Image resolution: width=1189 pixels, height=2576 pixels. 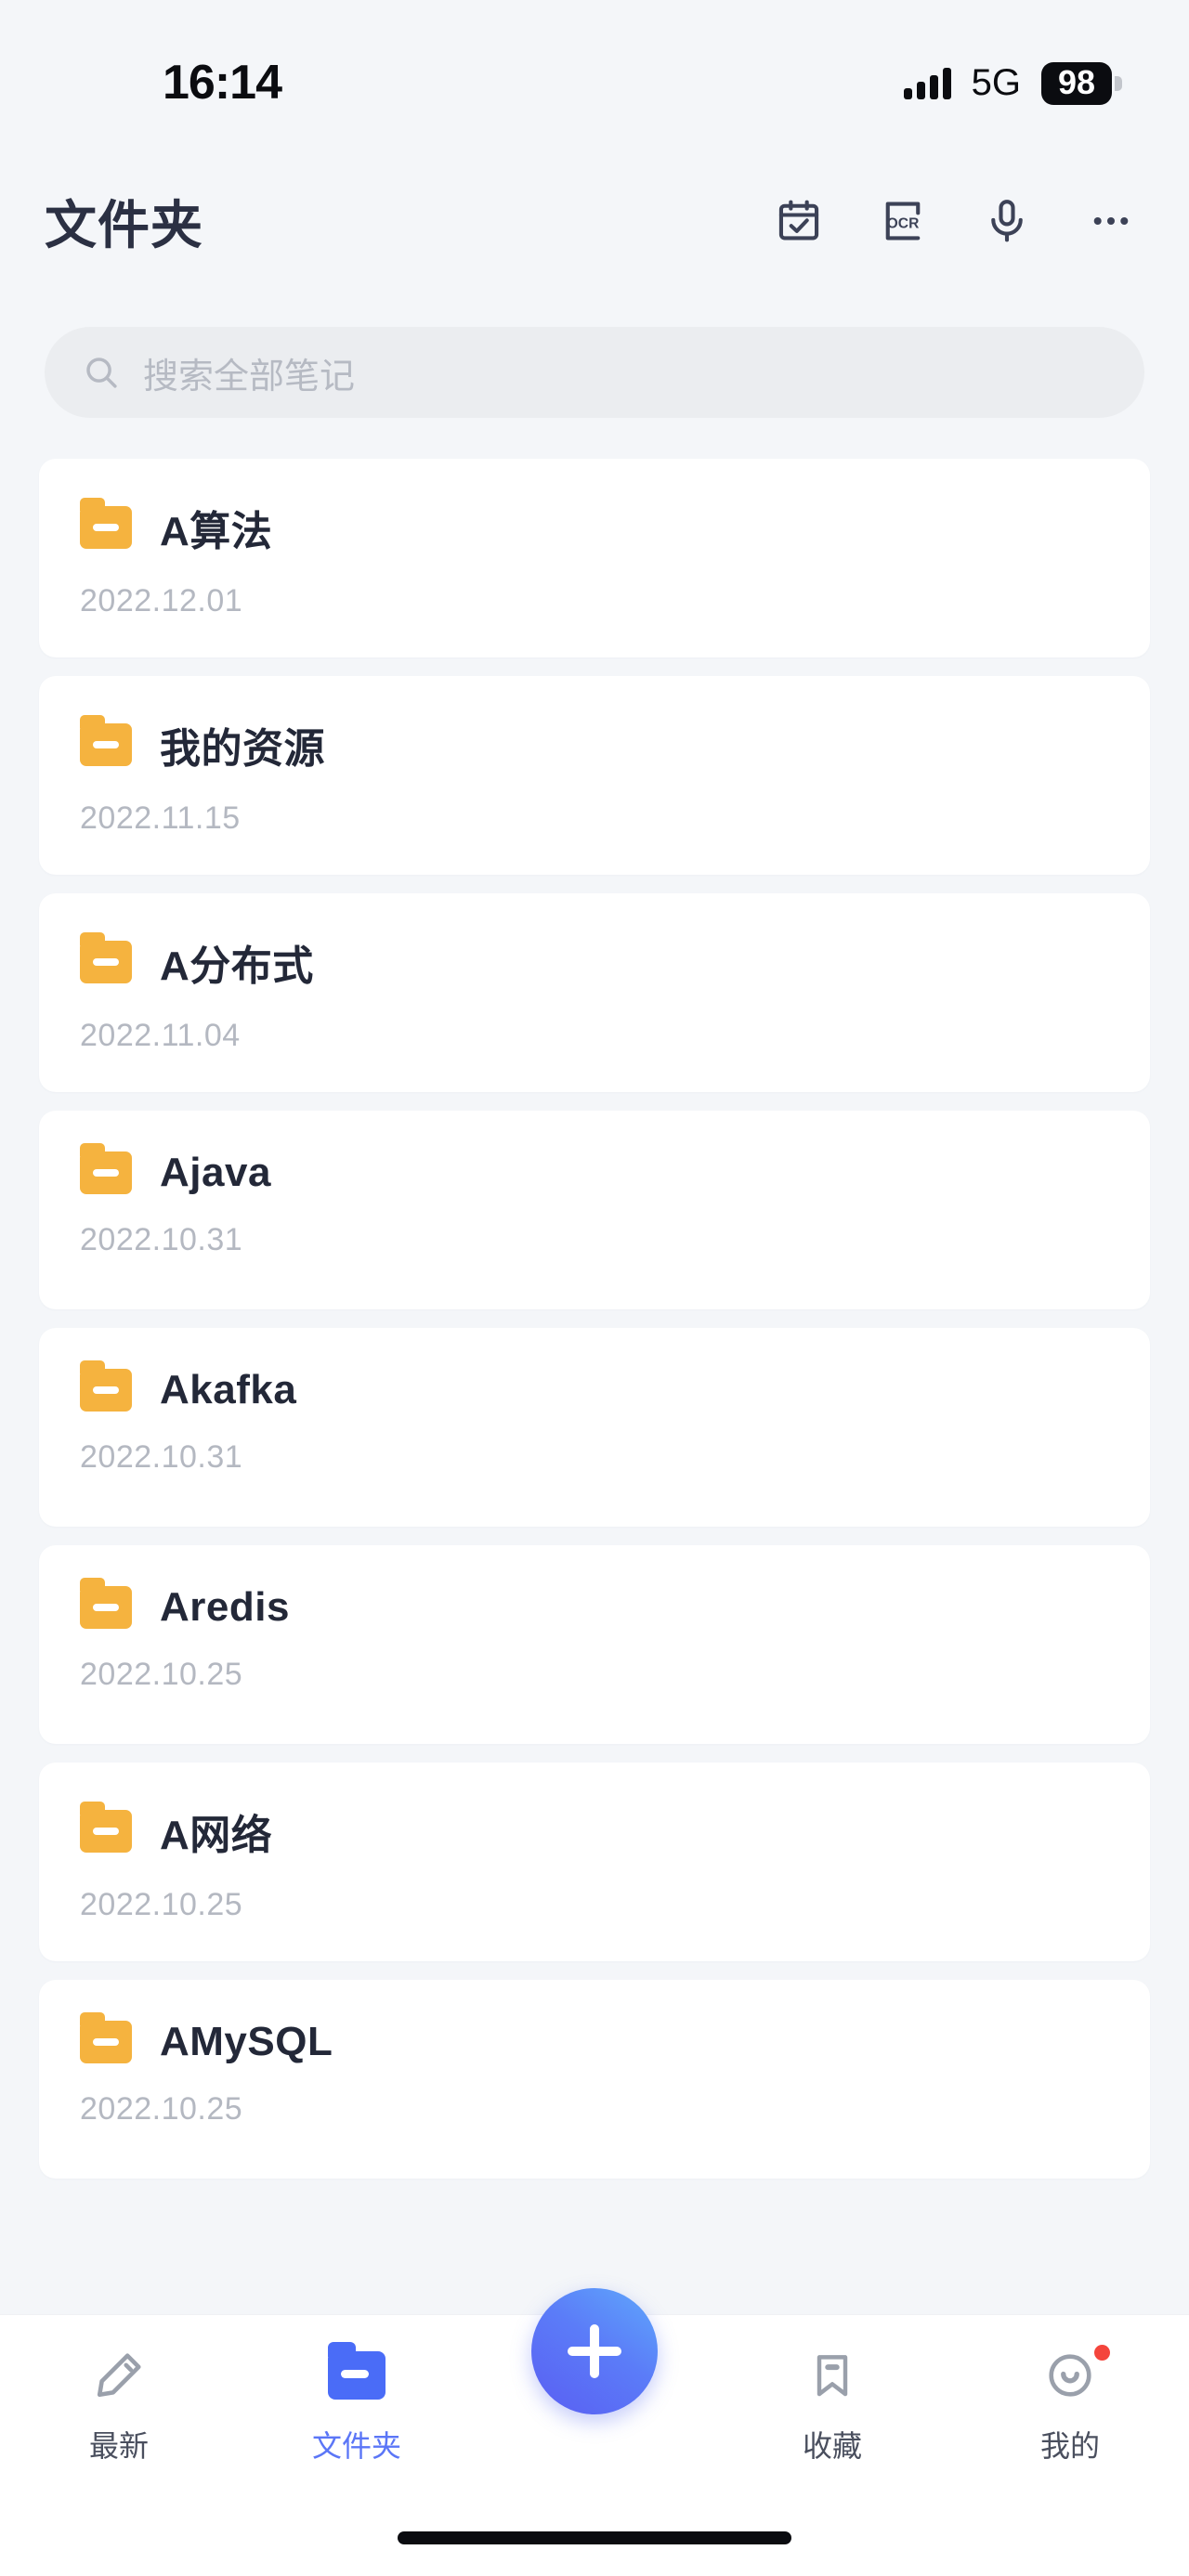 What do you see at coordinates (1111, 221) in the screenshot?
I see `more-icon` at bounding box center [1111, 221].